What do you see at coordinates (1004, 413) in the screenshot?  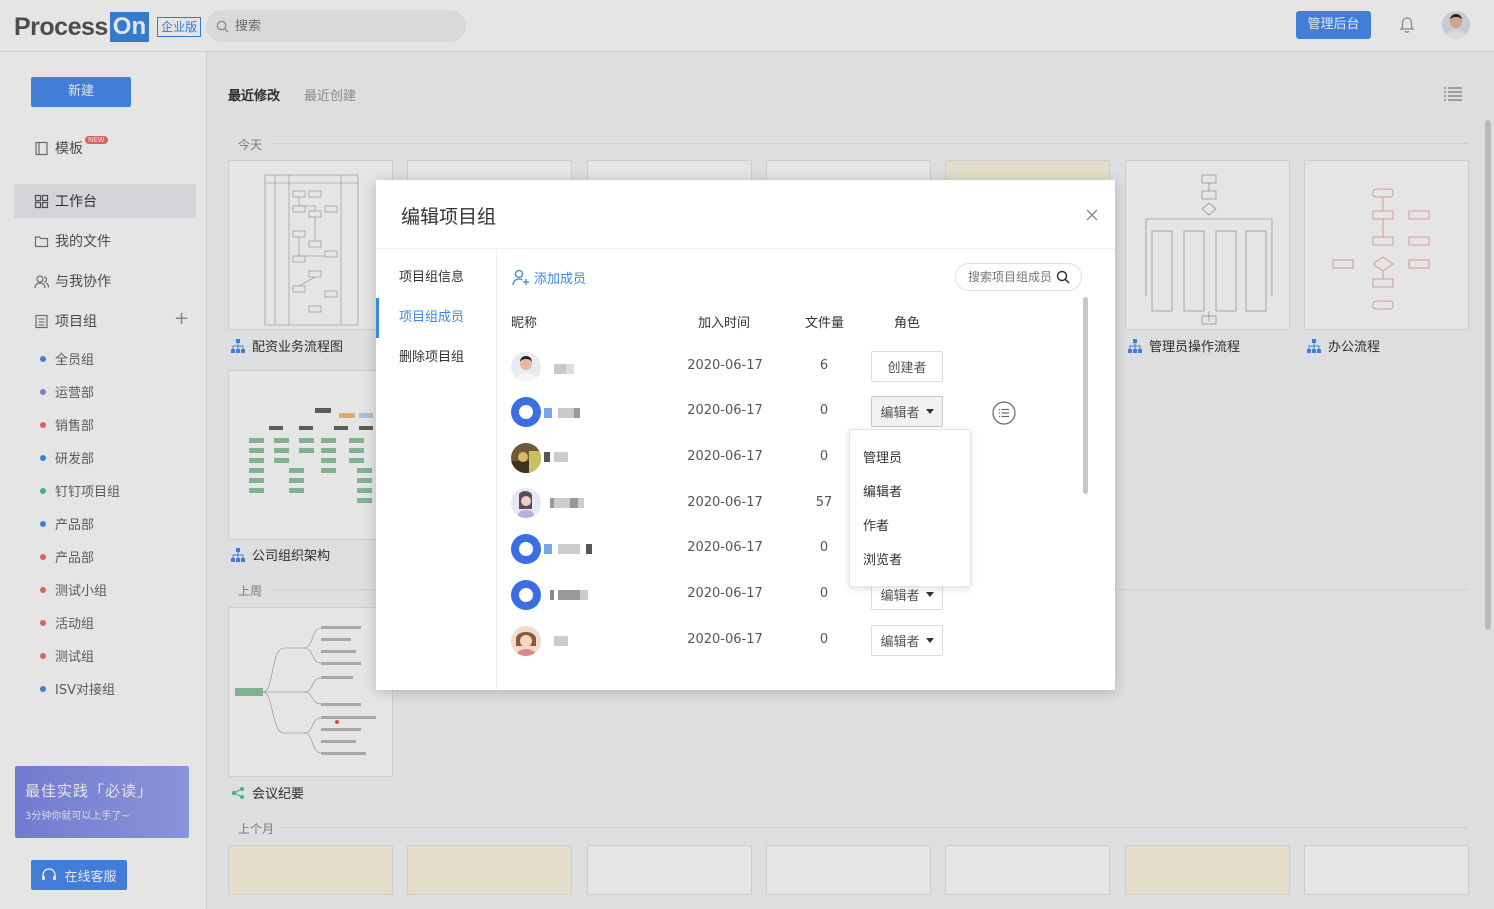 I see `menu-list-icon` at bounding box center [1004, 413].